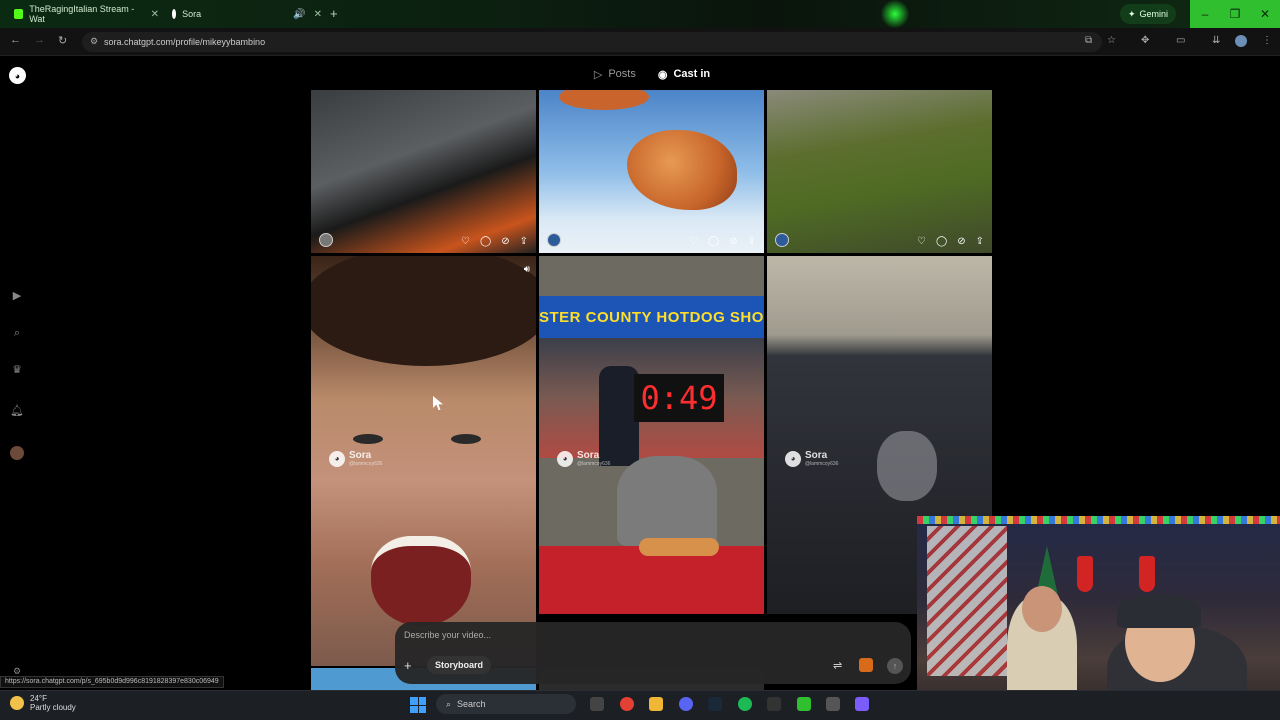  What do you see at coordinates (622, 74) in the screenshot?
I see `tab-posts-label: Posts` at bounding box center [622, 74].